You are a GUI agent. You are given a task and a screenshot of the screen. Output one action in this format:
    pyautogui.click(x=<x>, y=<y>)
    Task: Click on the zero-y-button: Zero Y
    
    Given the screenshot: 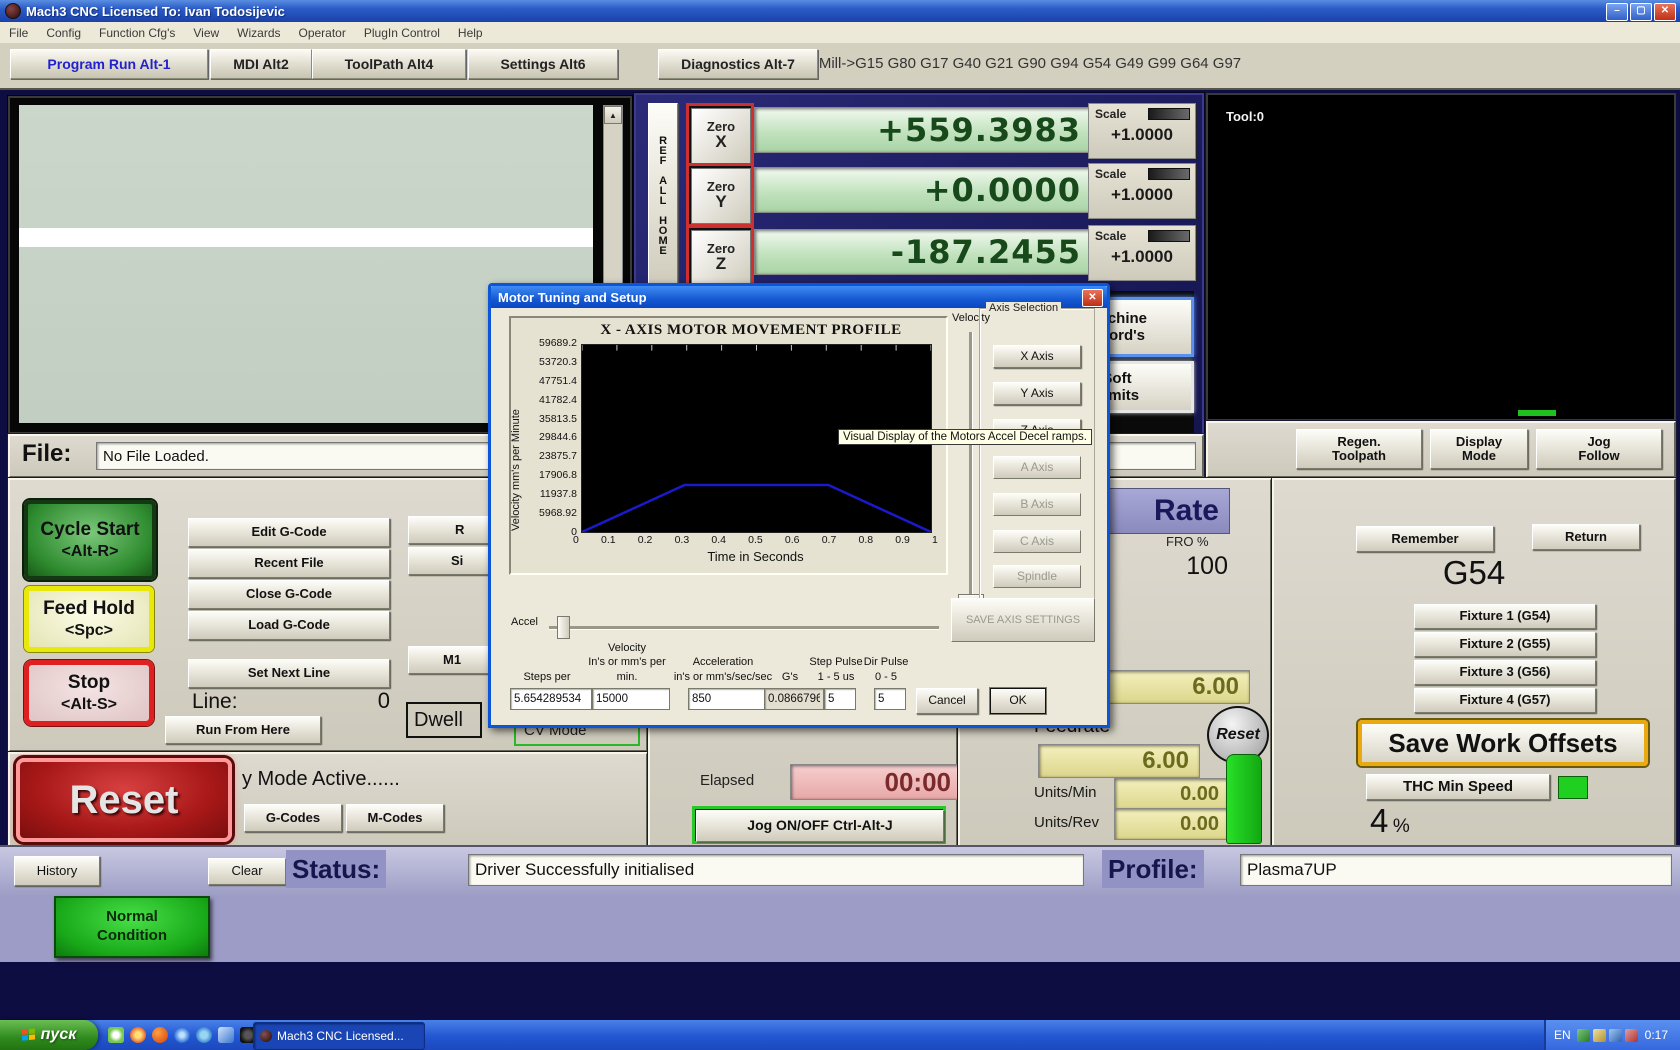 What is the action you would take?
    pyautogui.click(x=720, y=195)
    